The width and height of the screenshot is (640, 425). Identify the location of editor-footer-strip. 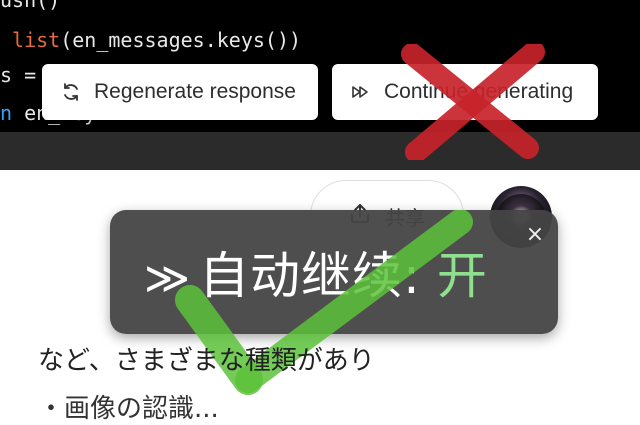
(320, 151).